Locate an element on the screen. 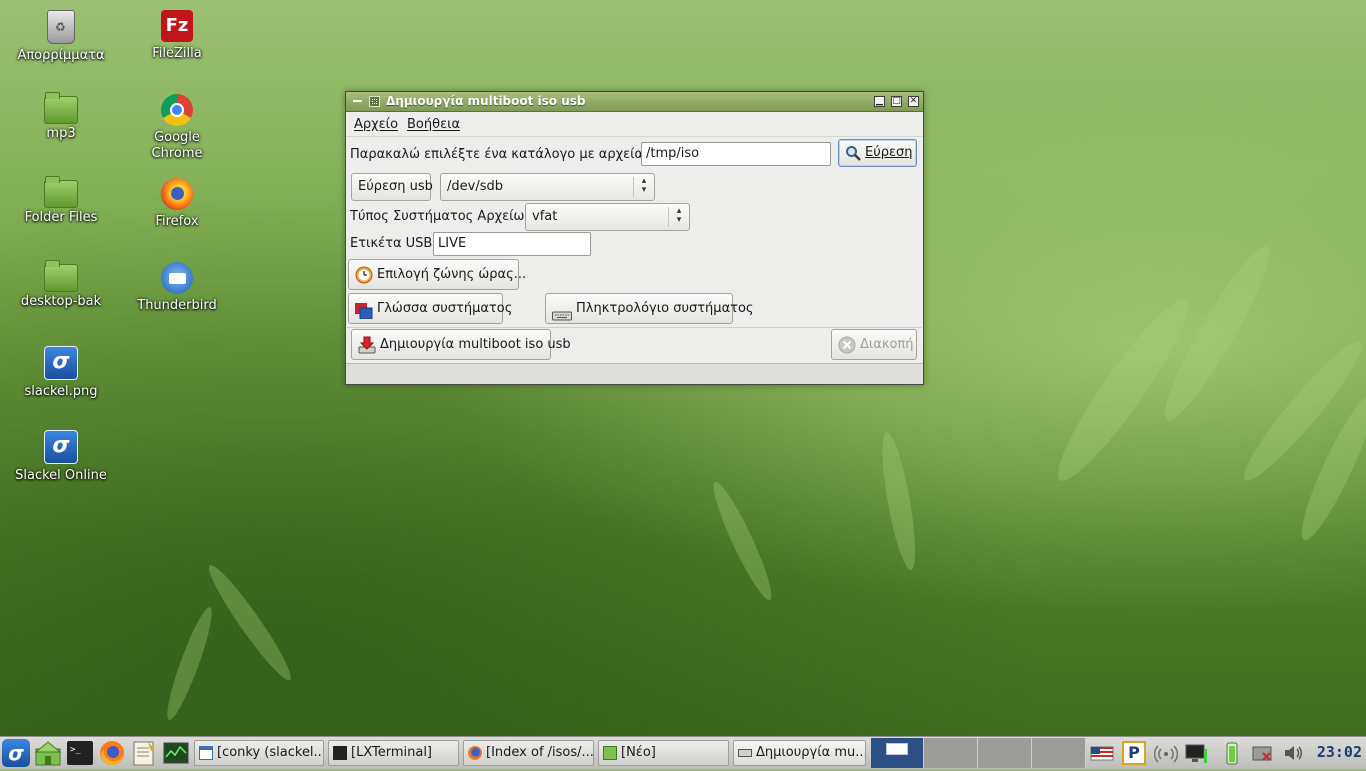 This screenshot has width=1366, height=771. fs-type-select: vfat ▴ ▾ is located at coordinates (607, 217).